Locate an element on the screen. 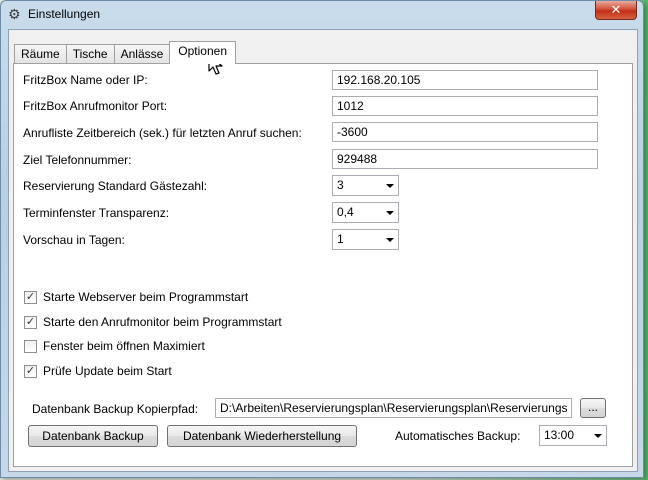 Image resolution: width=648 pixels, height=480 pixels. checkbox-label: Starte Webserver beim Programmstart is located at coordinates (146, 297).